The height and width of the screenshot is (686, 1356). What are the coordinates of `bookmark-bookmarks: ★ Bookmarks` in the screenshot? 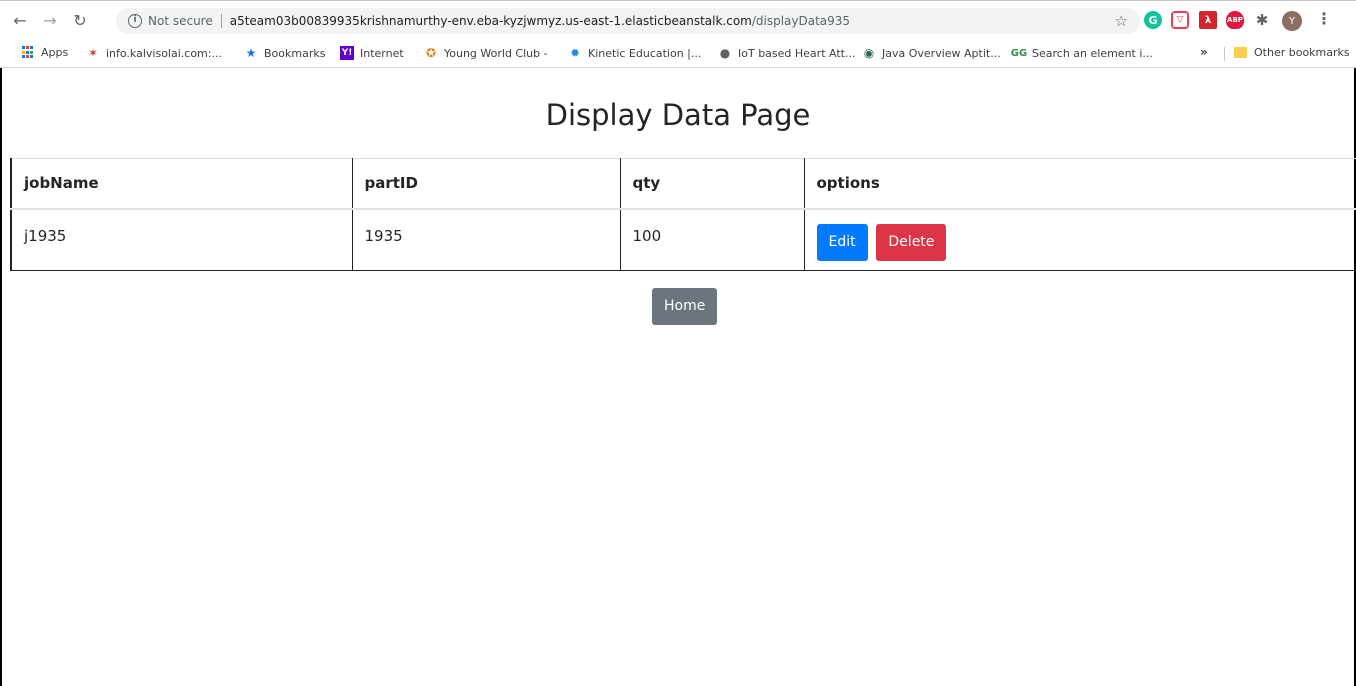 It's located at (285, 53).